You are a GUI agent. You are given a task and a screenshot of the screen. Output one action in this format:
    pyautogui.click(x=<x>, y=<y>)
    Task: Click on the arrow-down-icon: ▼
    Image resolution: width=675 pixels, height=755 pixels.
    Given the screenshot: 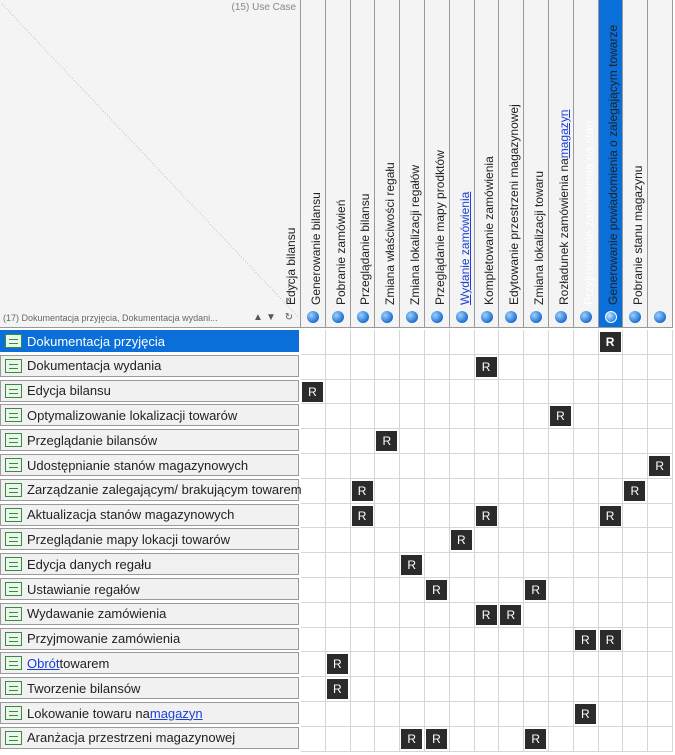 What is the action you would take?
    pyautogui.click(x=271, y=318)
    